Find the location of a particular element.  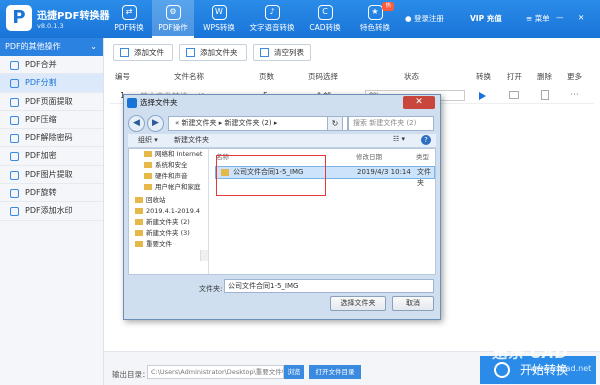

page-icon is located at coordinates (14, 102).